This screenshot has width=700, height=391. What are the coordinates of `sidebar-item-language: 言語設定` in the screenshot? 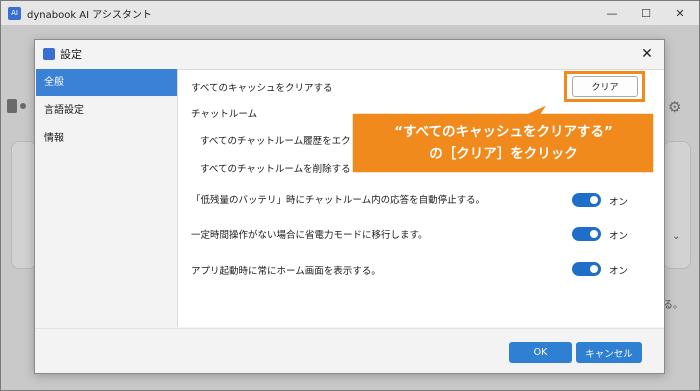 It's located at (106, 110).